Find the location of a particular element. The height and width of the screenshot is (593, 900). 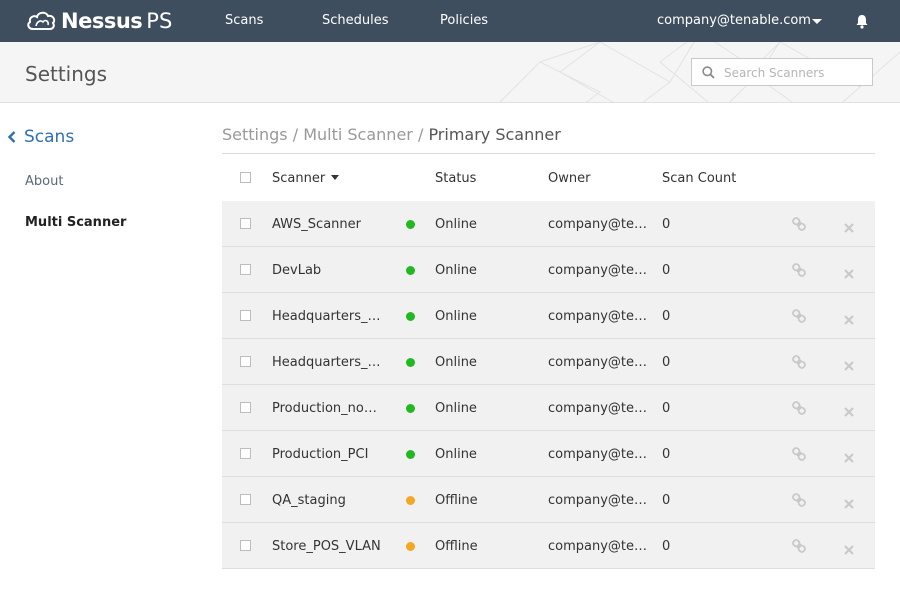

column-header-label: Scanner is located at coordinates (299, 178).